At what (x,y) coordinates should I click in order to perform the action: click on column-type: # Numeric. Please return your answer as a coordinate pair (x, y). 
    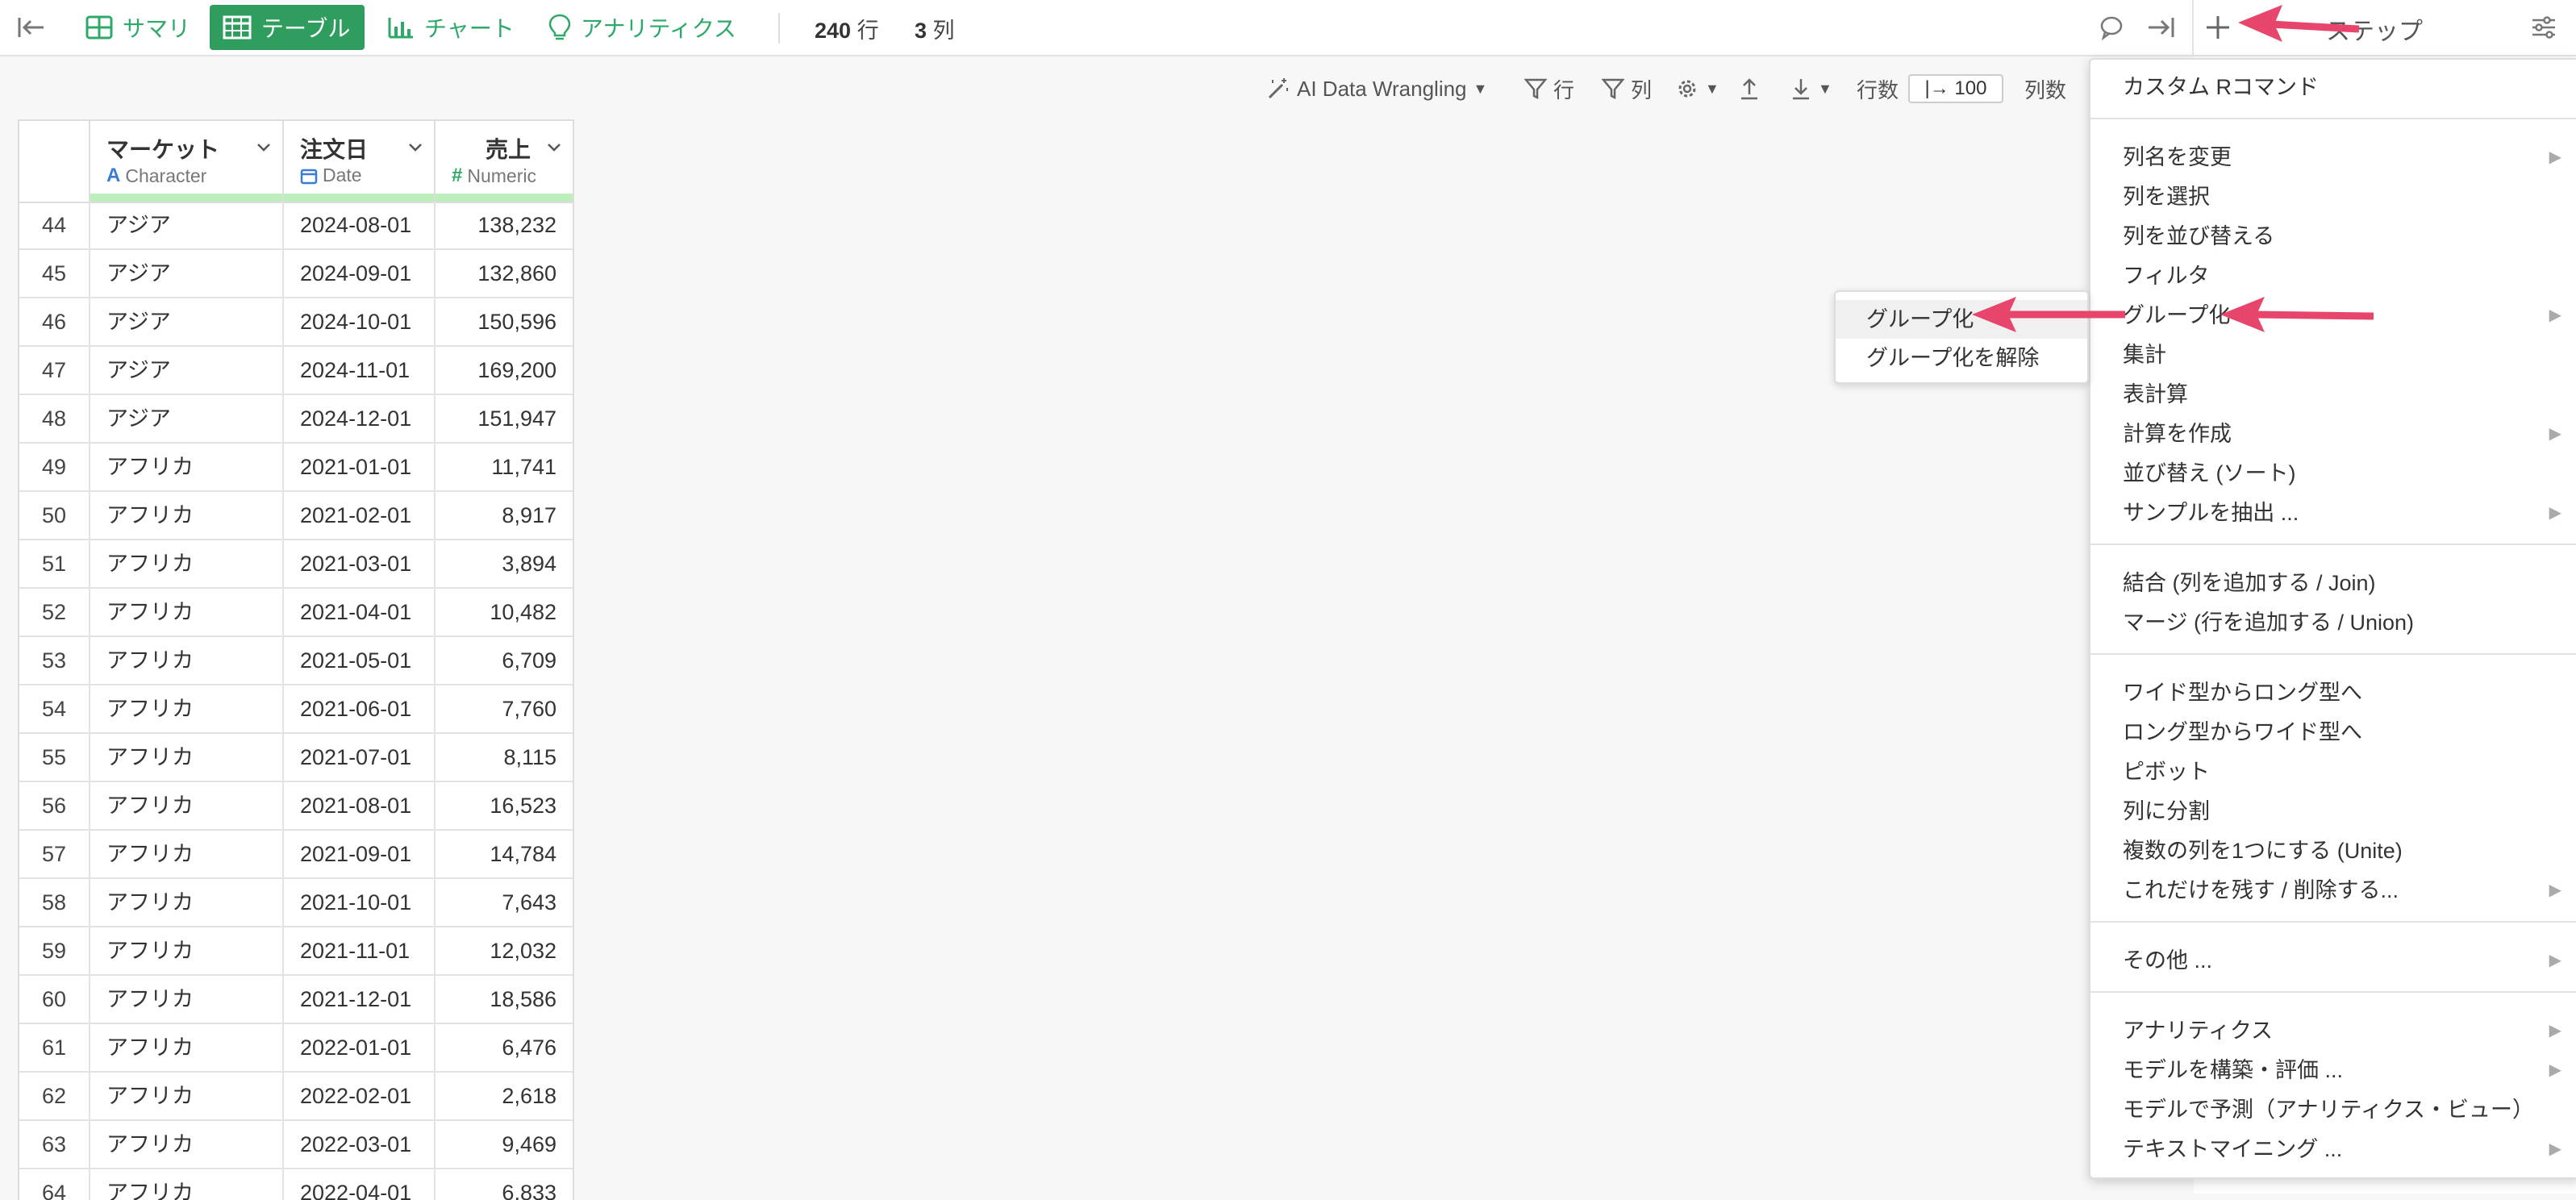
    Looking at the image, I should click on (494, 176).